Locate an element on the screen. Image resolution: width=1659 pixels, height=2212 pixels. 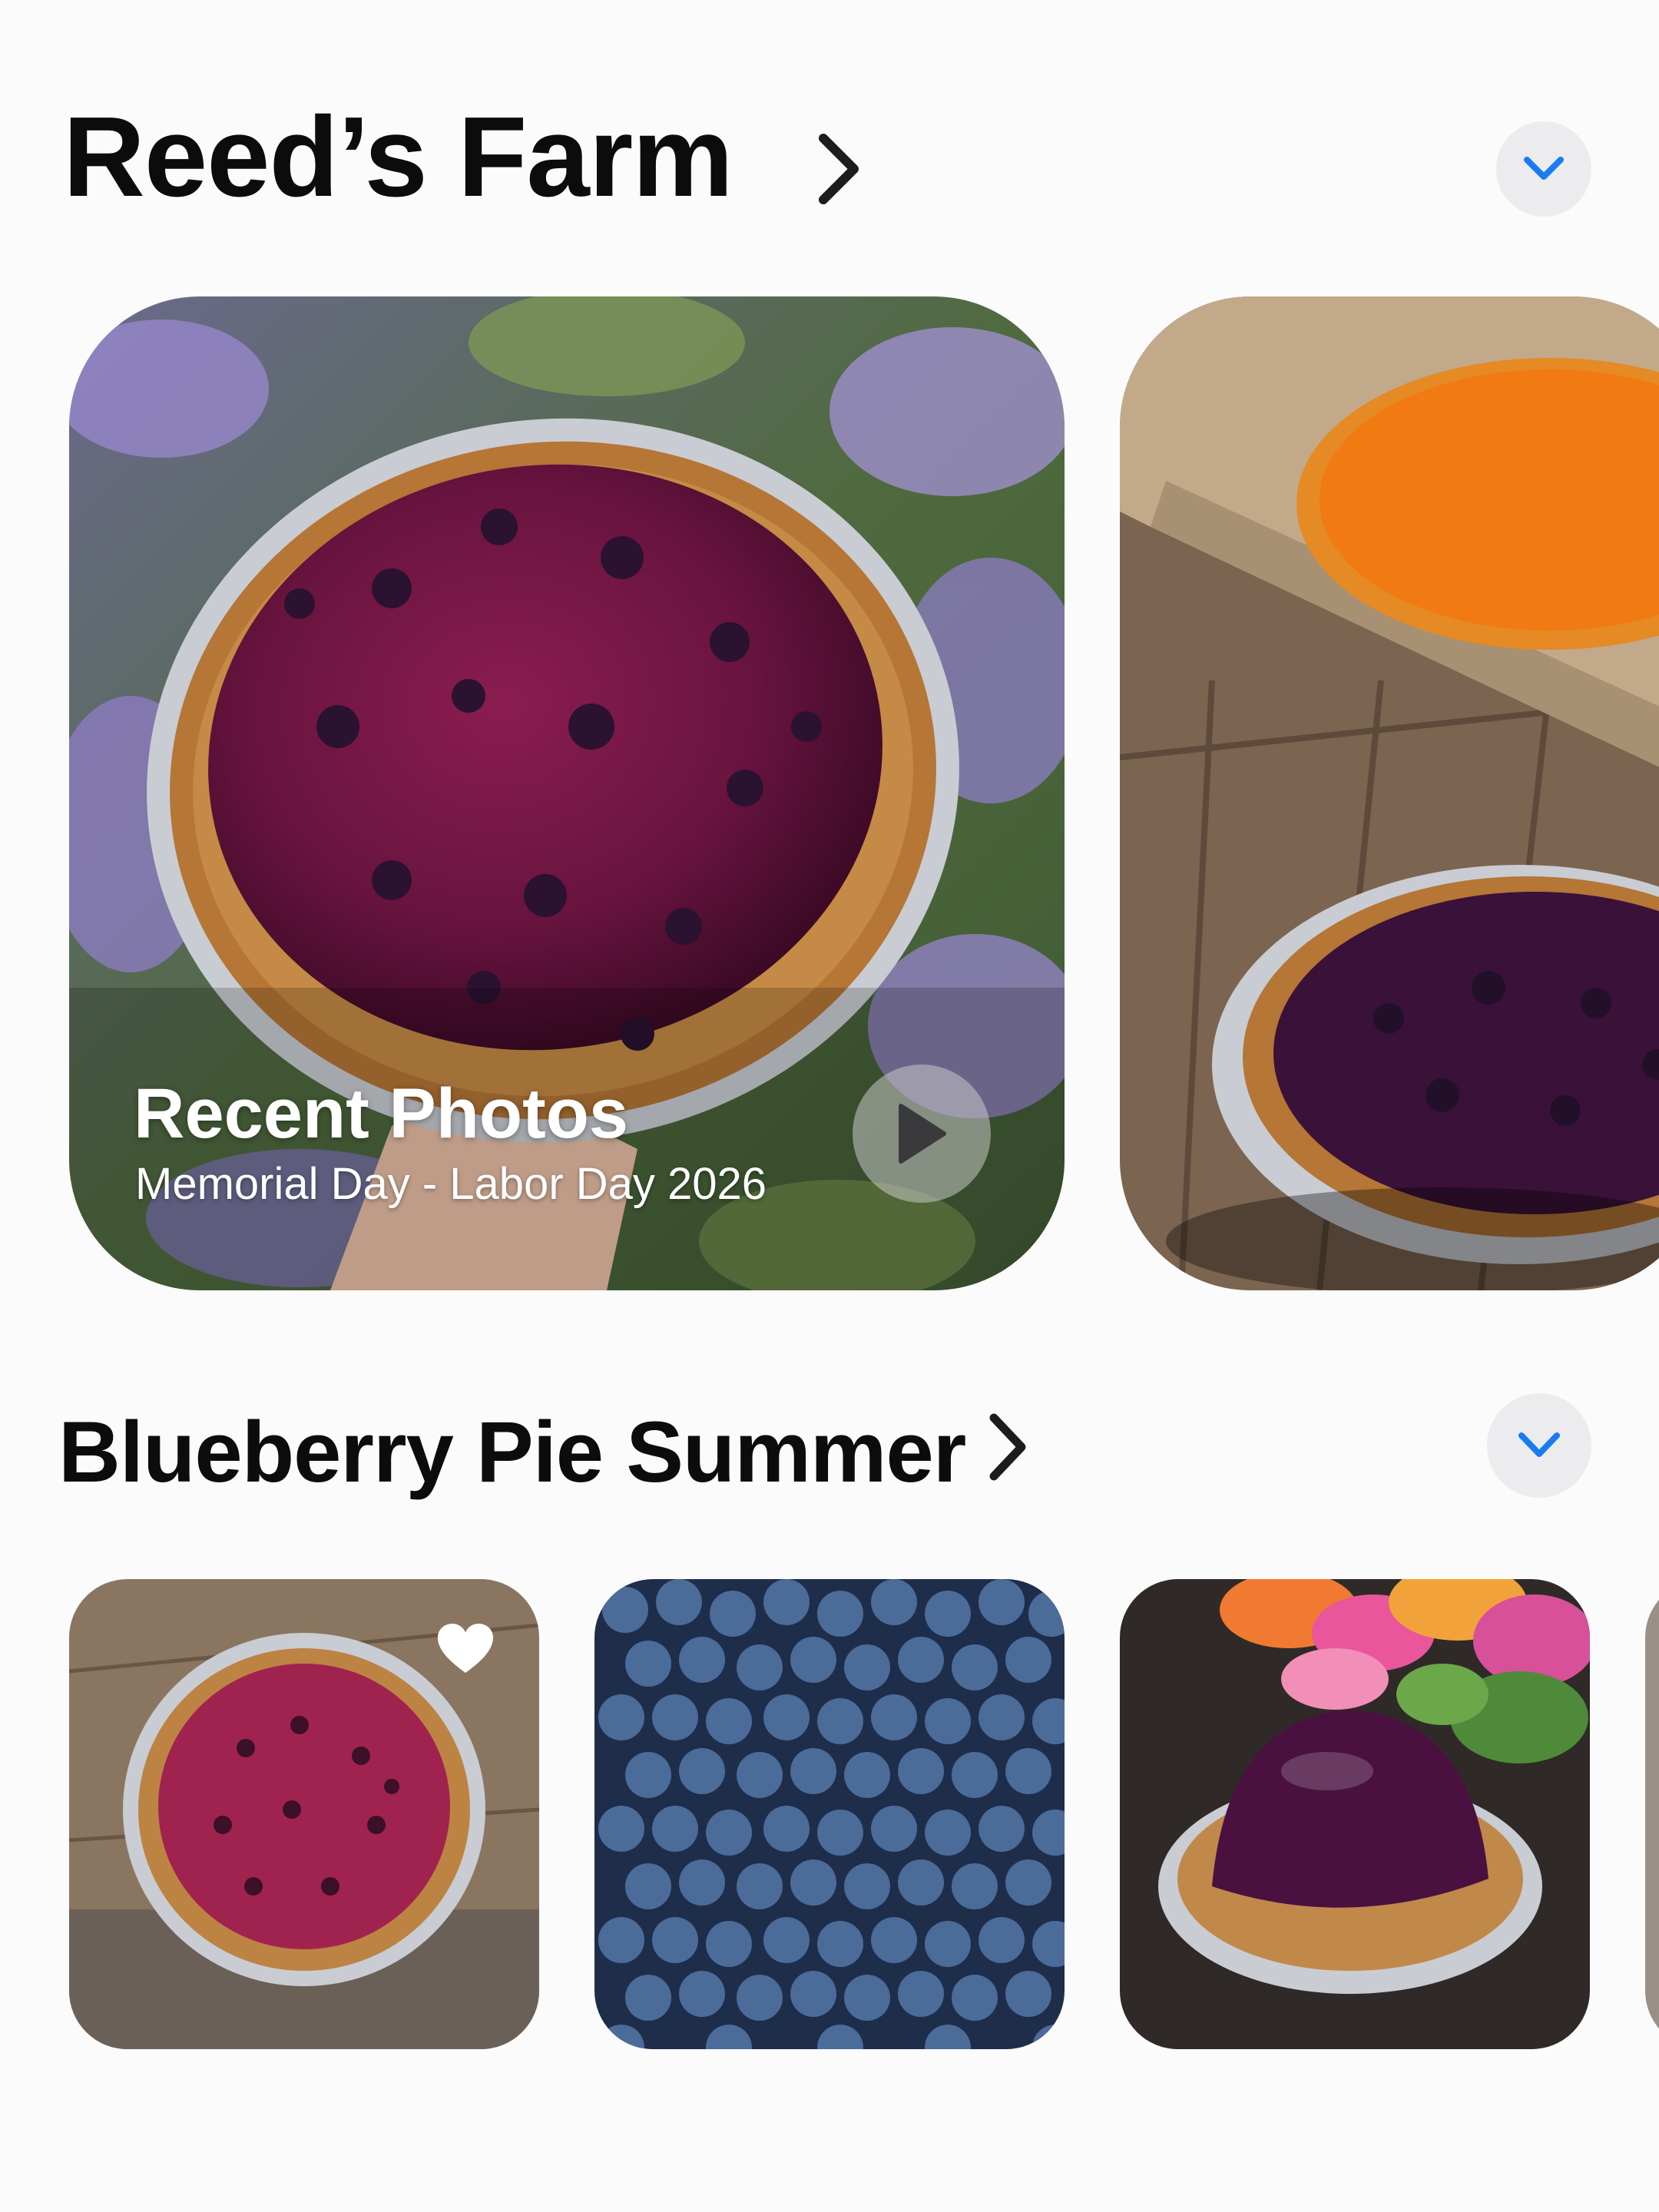
partial-photo is located at coordinates (1652, 1814).